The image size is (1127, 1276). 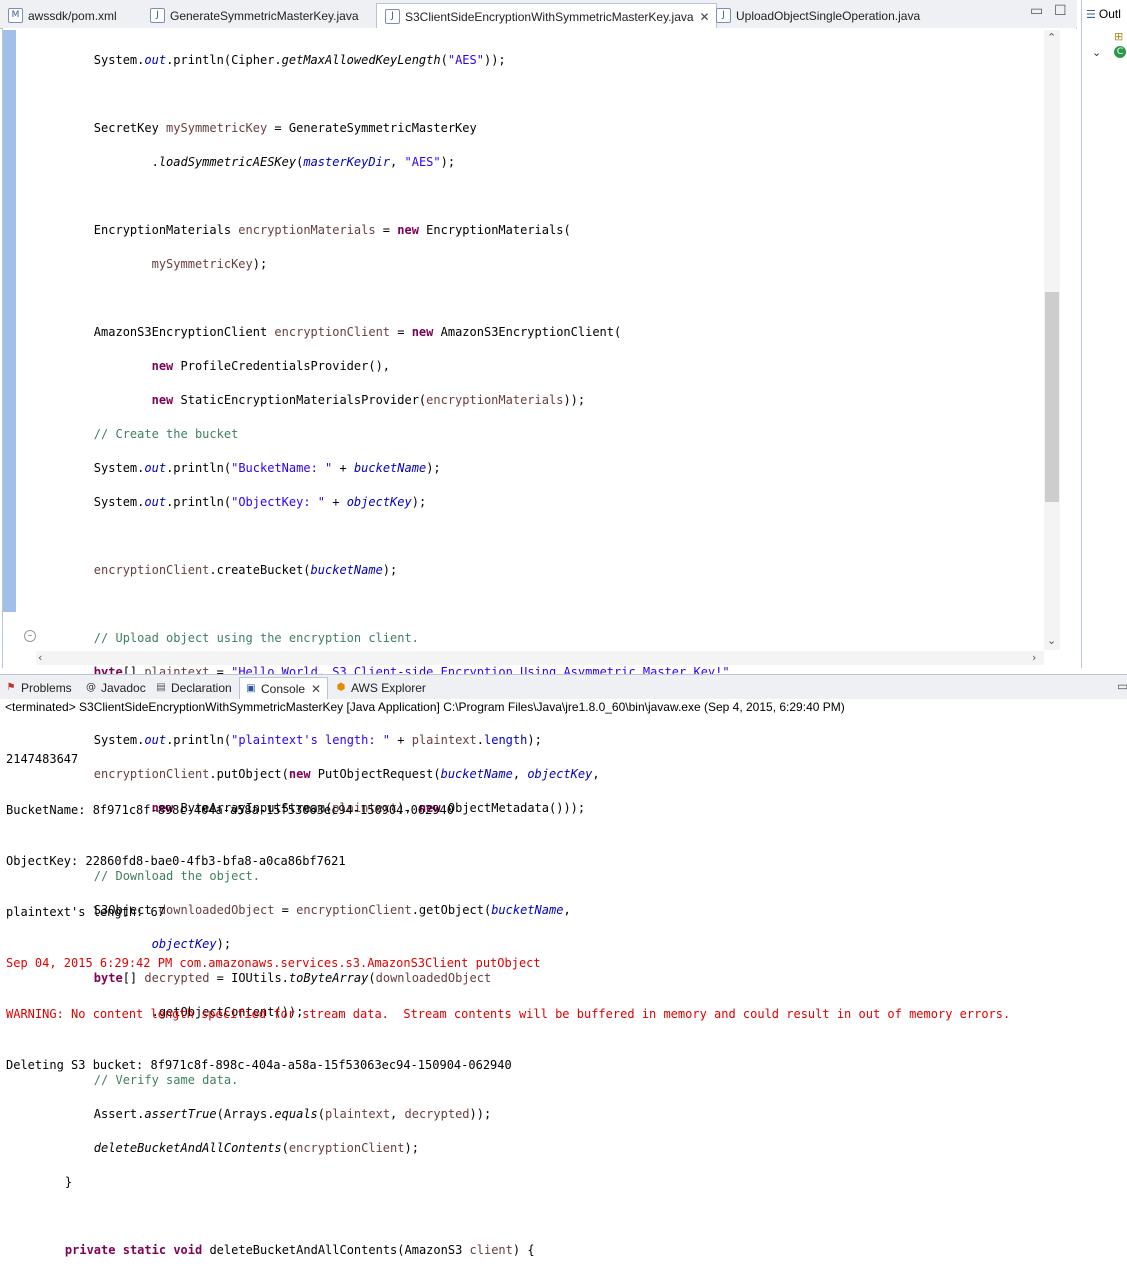 What do you see at coordinates (251, 688) in the screenshot?
I see `console-icon: ▣` at bounding box center [251, 688].